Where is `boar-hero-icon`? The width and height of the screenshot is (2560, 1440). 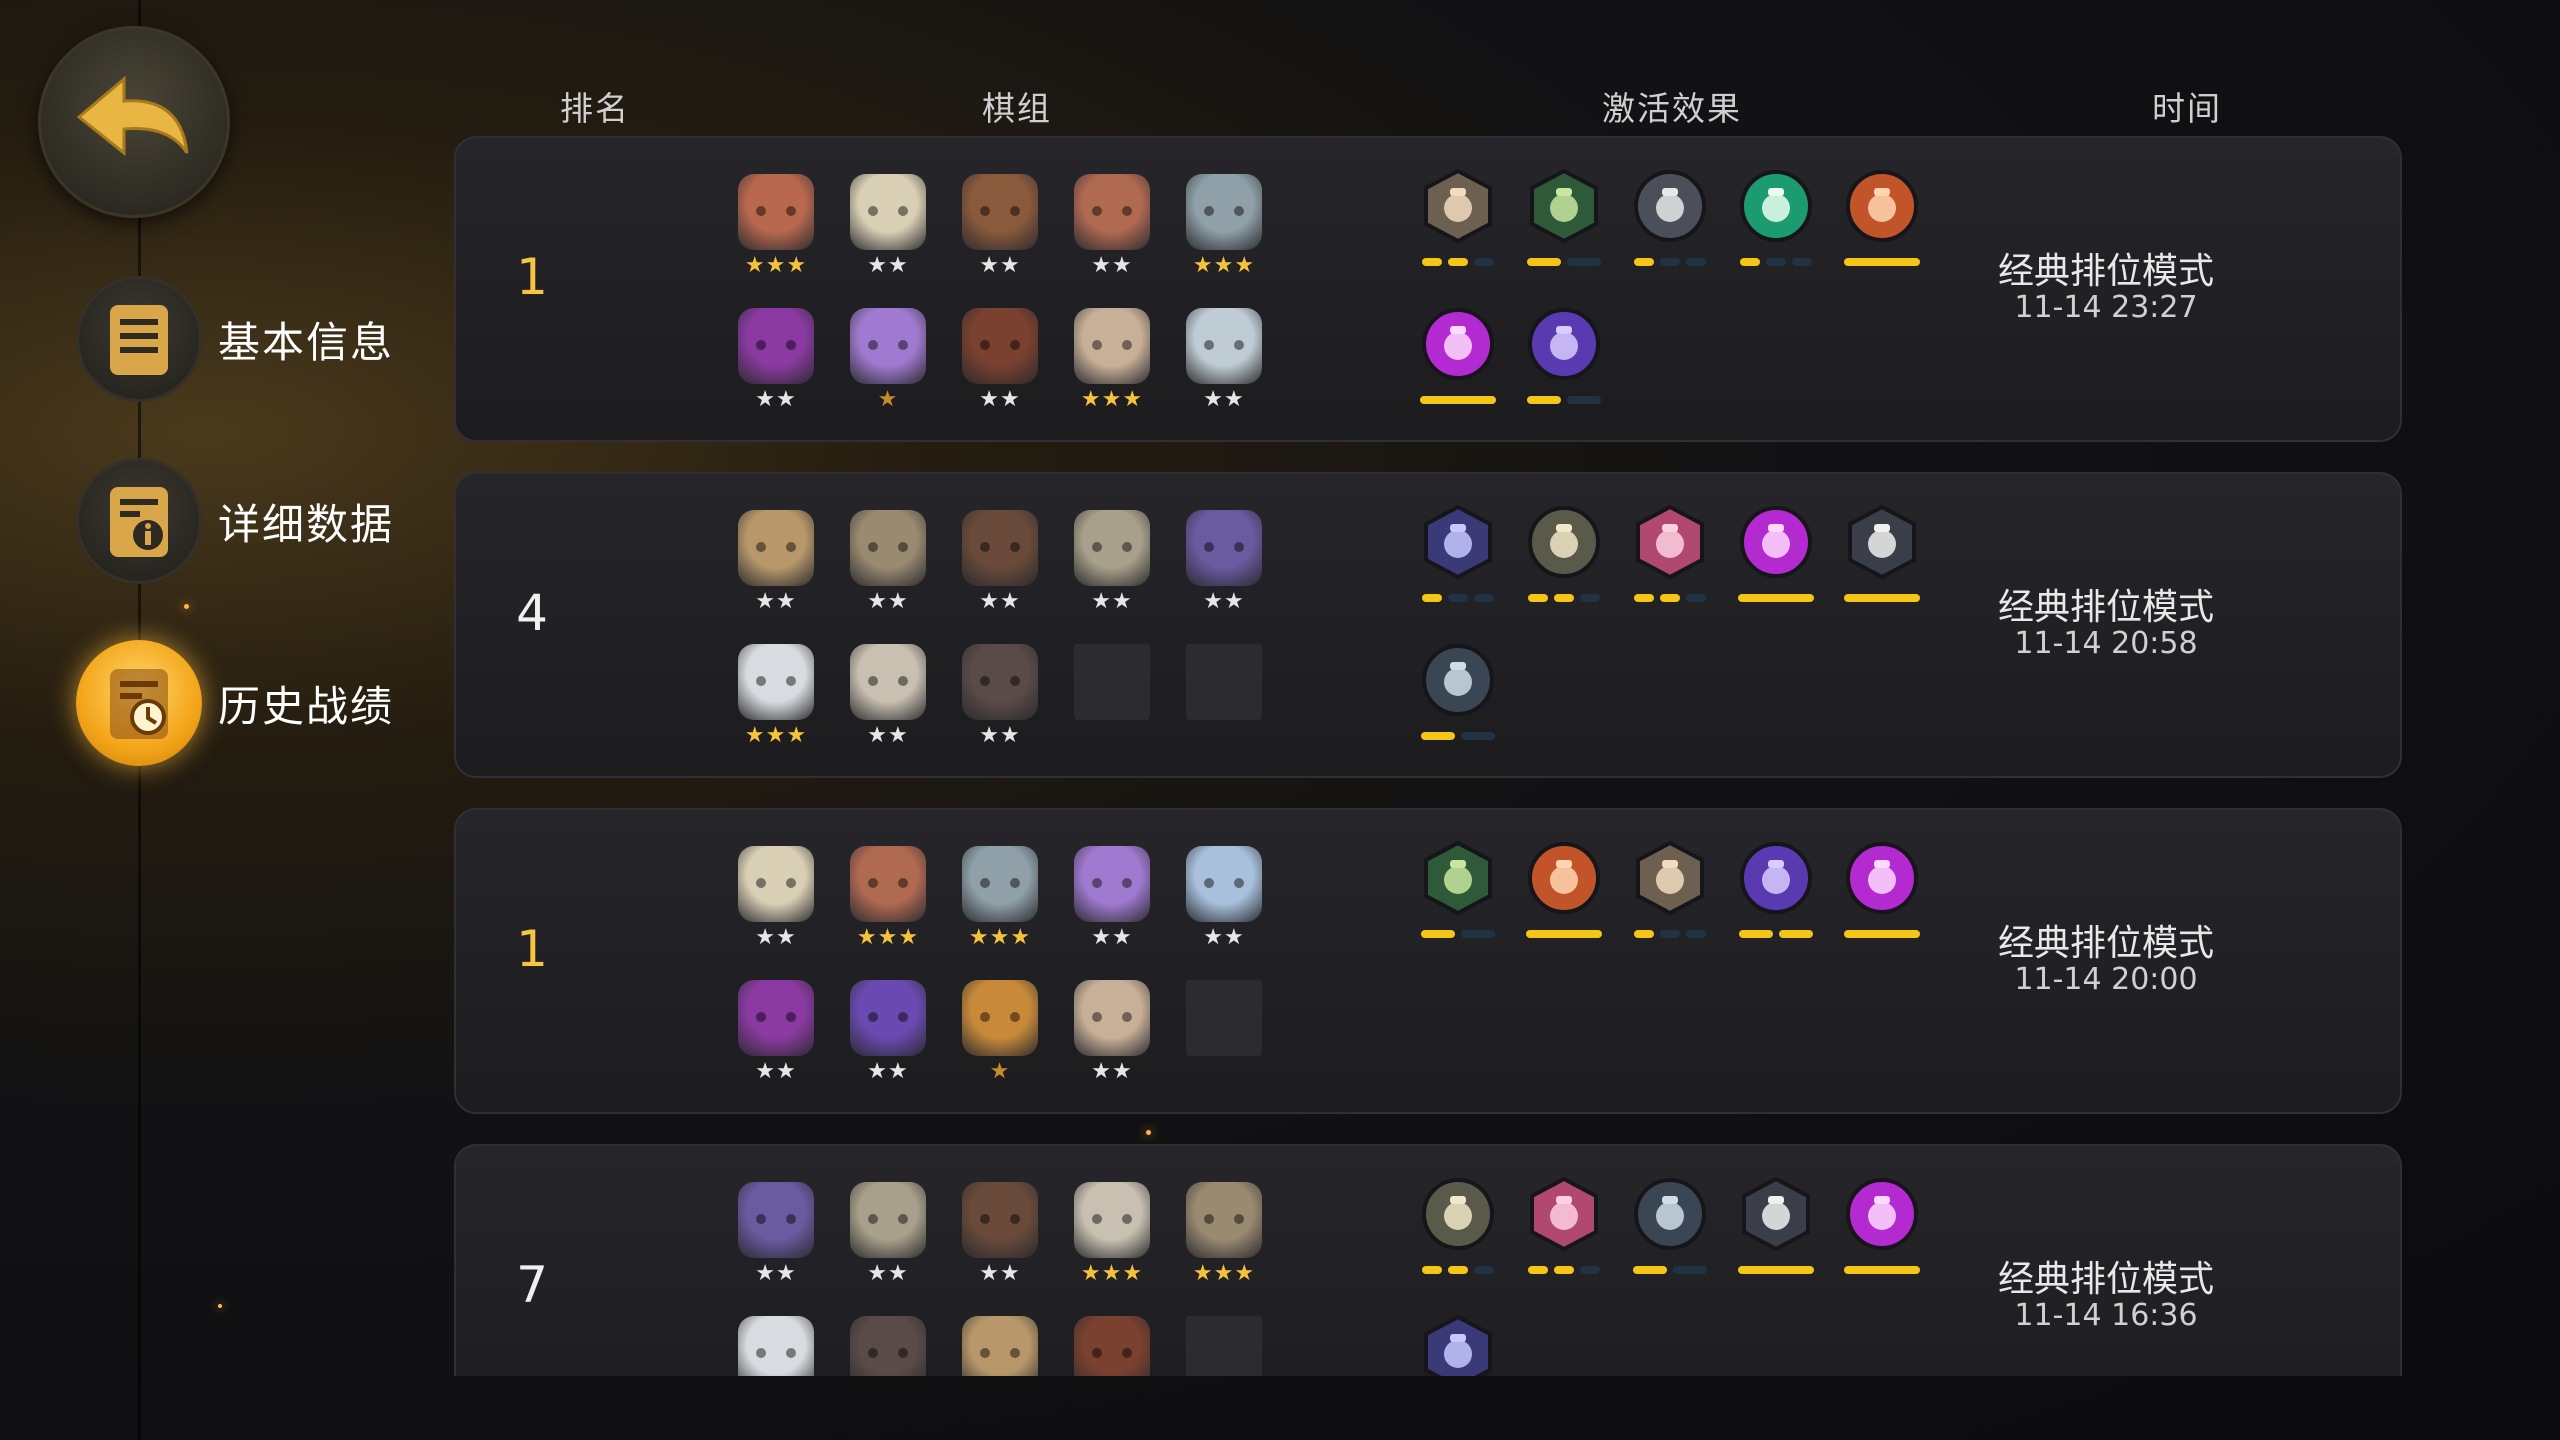 boar-hero-icon is located at coordinates (1000, 212).